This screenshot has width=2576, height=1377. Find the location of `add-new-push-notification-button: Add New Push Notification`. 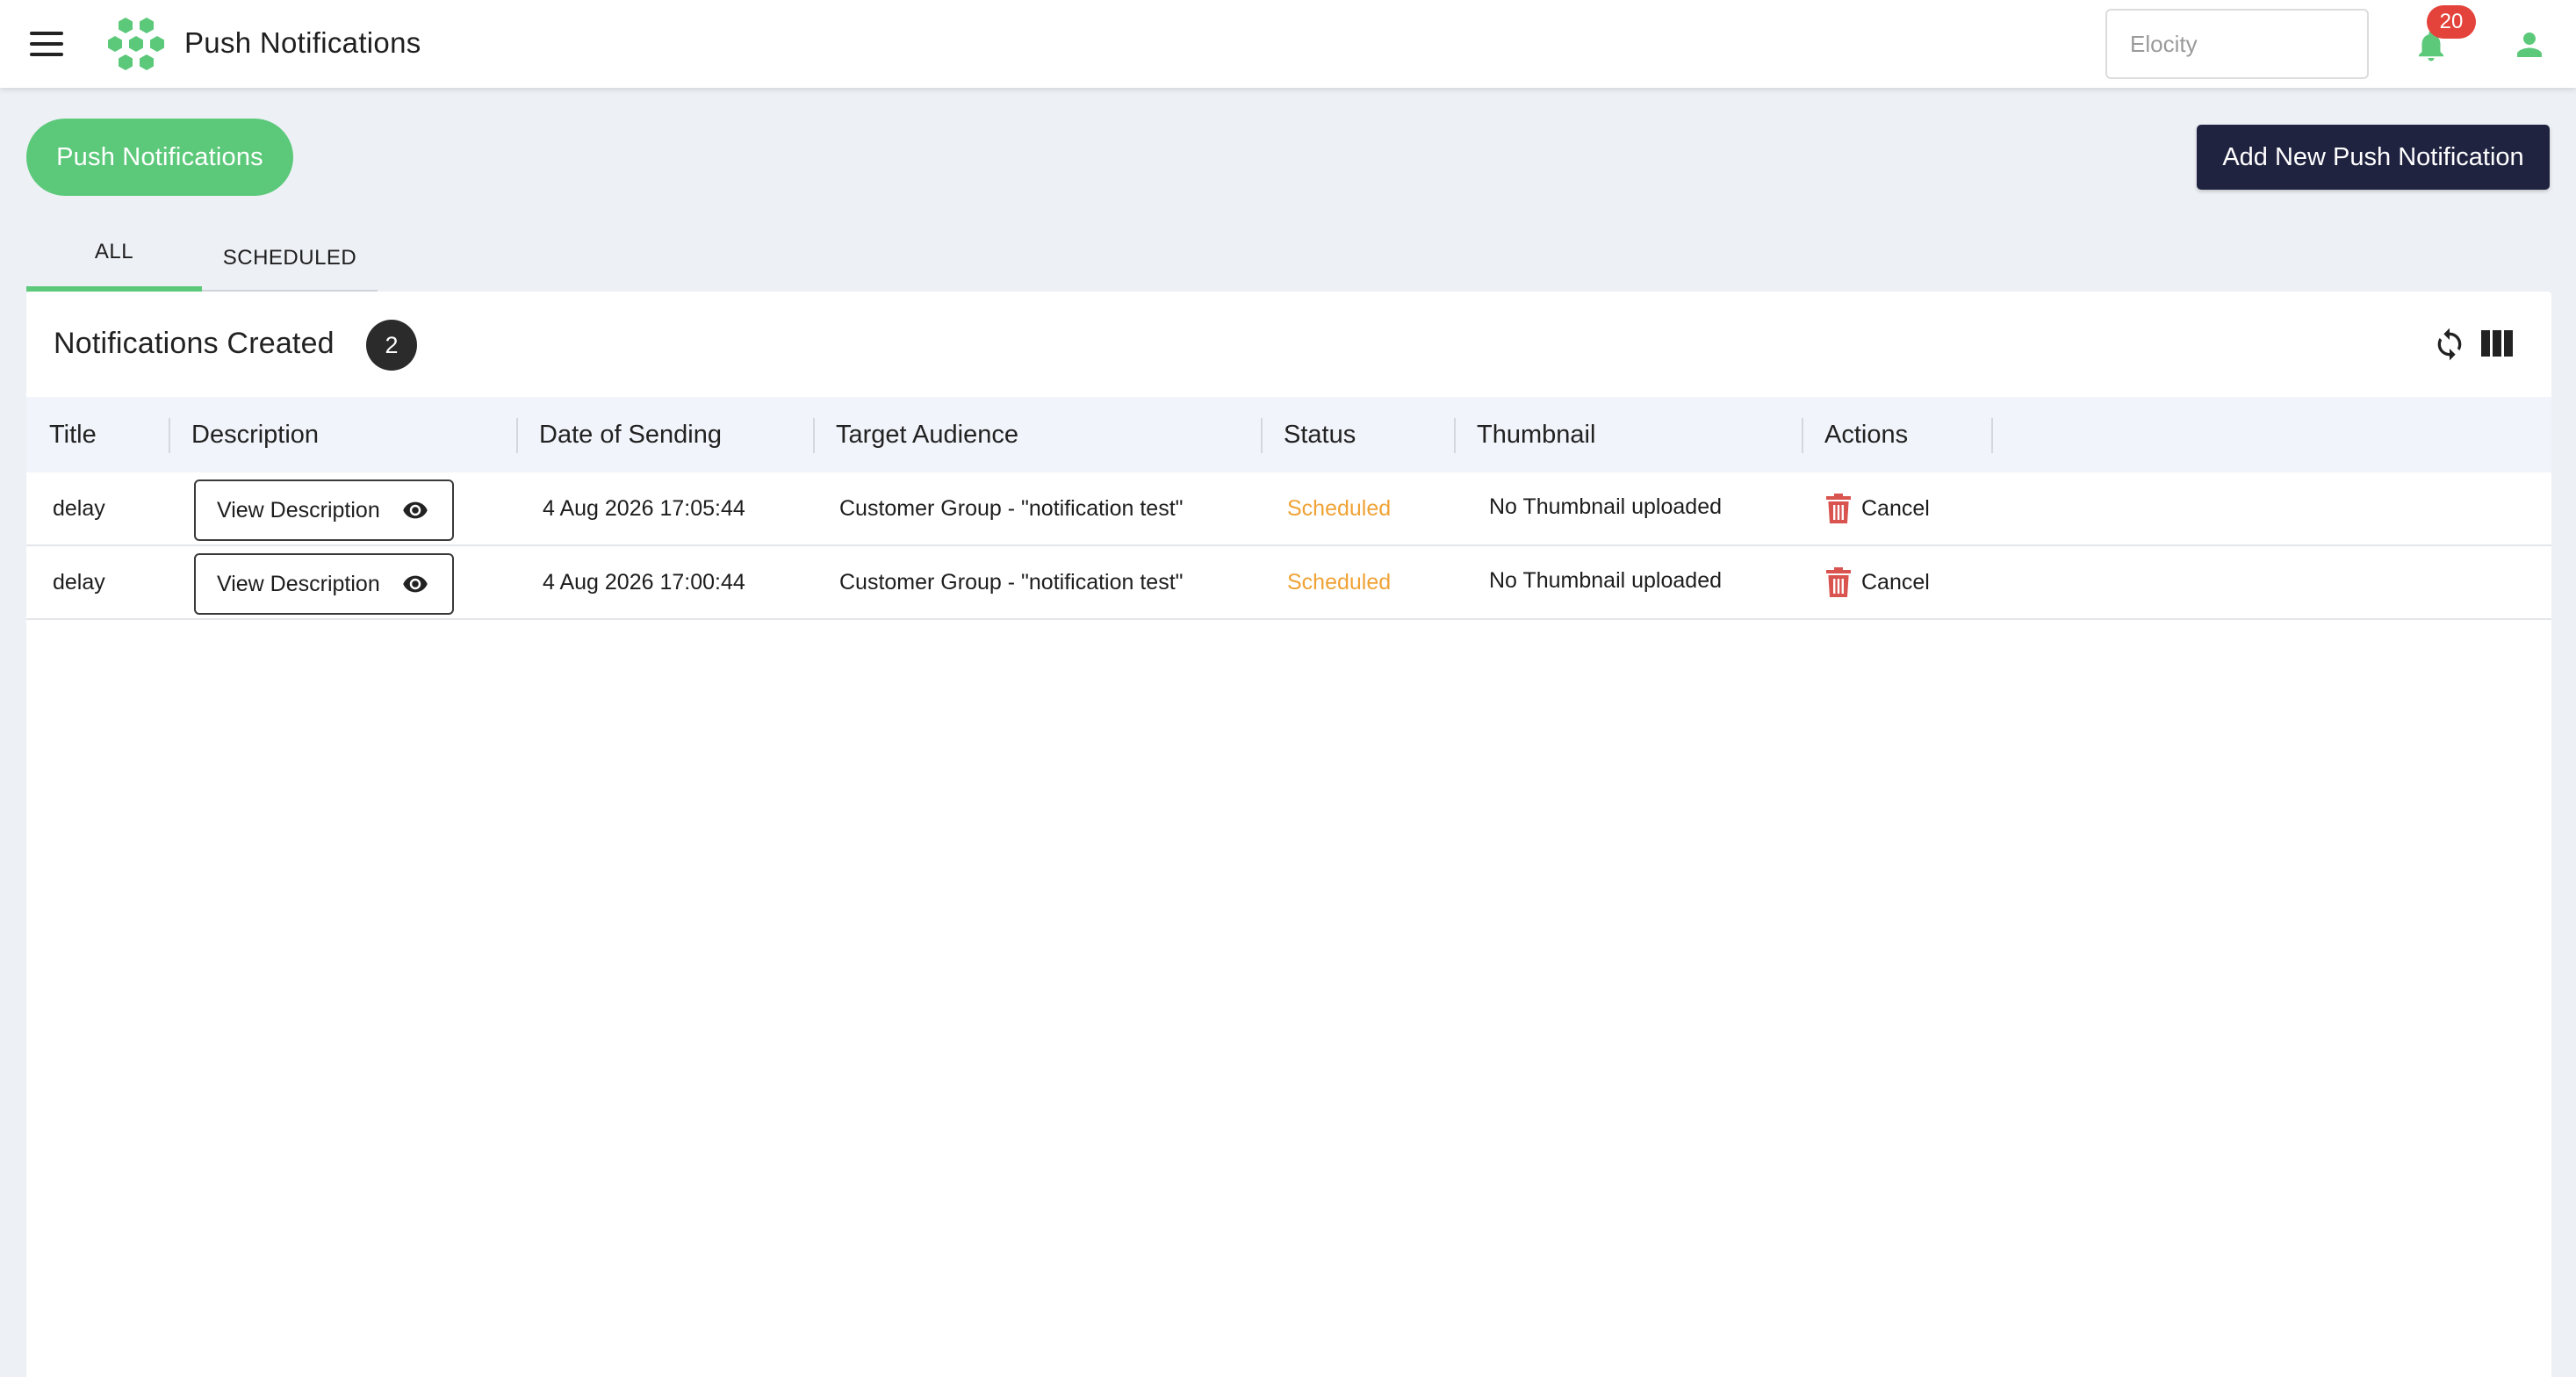

add-new-push-notification-button: Add New Push Notification is located at coordinates (2373, 157).